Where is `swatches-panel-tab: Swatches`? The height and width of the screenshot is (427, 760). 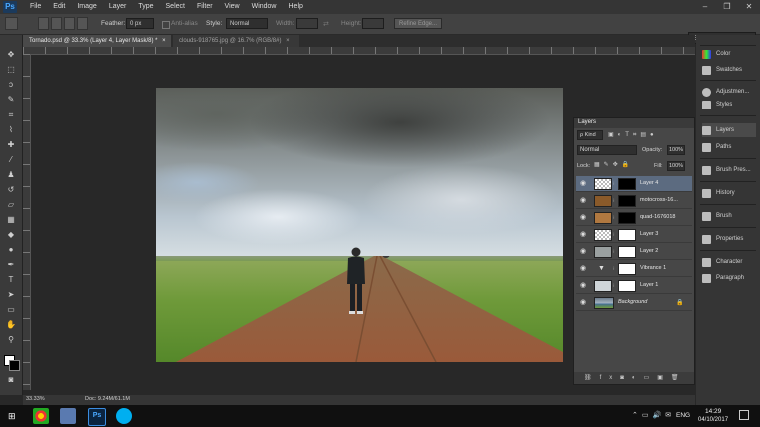 swatches-panel-tab: Swatches is located at coordinates (722, 70).